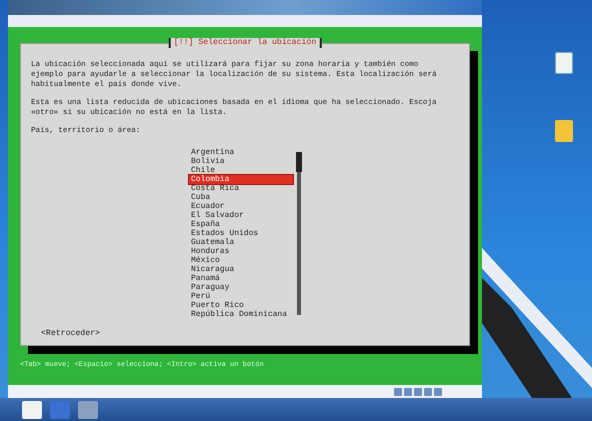 The width and height of the screenshot is (592, 421). Describe the element at coordinates (241, 161) in the screenshot. I see `country-option: Bolivia` at that location.